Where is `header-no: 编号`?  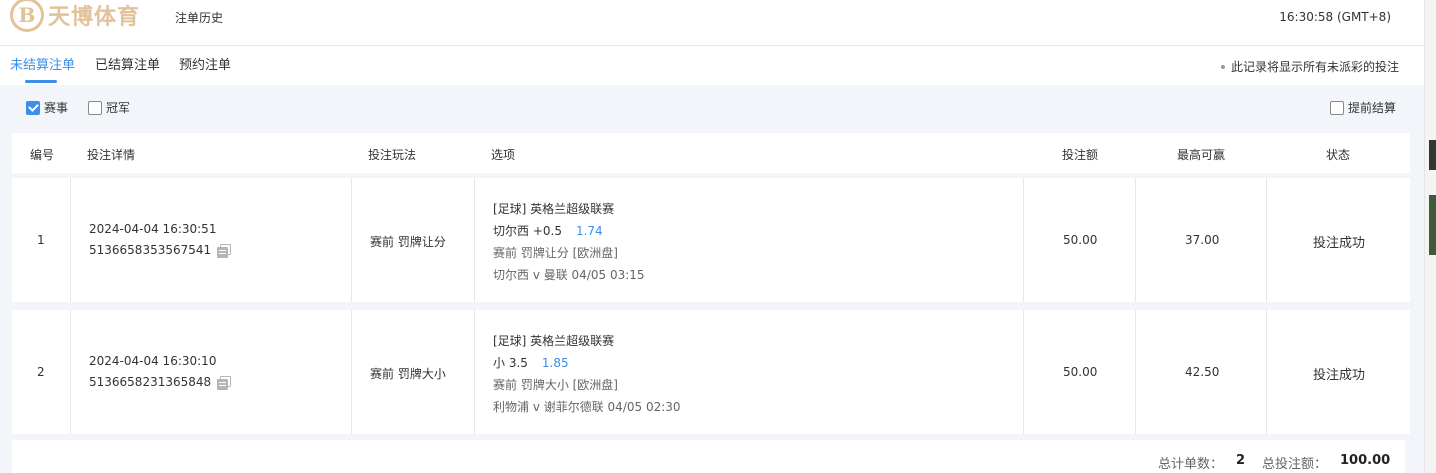
header-no: 编号 is located at coordinates (42, 155).